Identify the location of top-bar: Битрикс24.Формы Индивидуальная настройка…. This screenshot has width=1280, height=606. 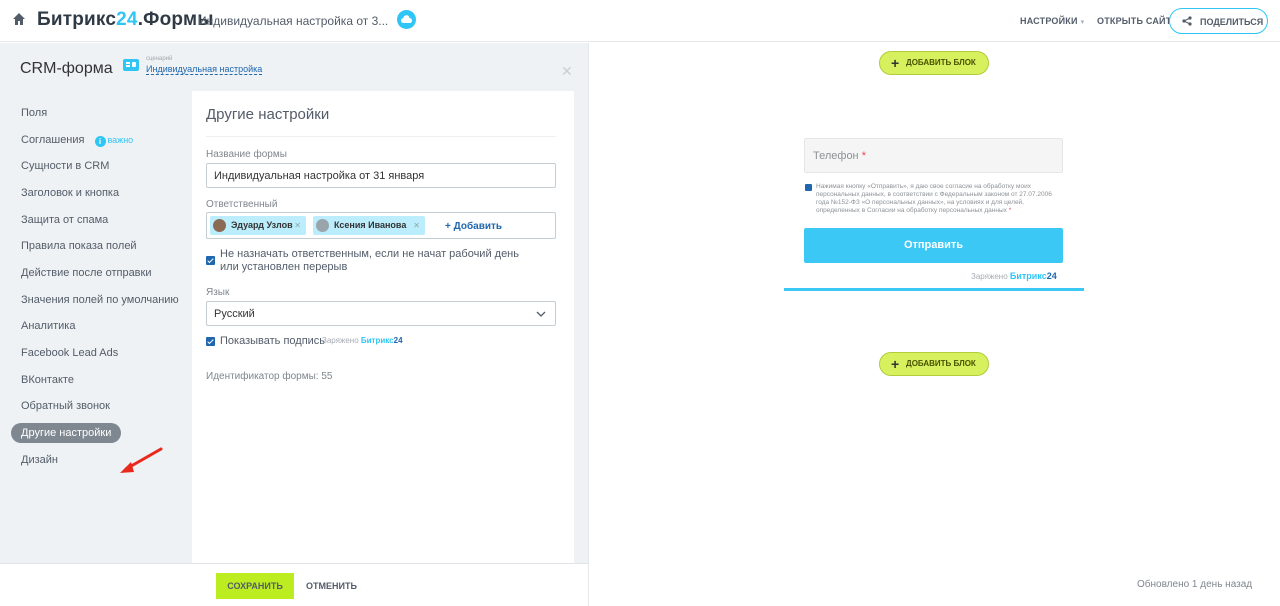
(640, 21).